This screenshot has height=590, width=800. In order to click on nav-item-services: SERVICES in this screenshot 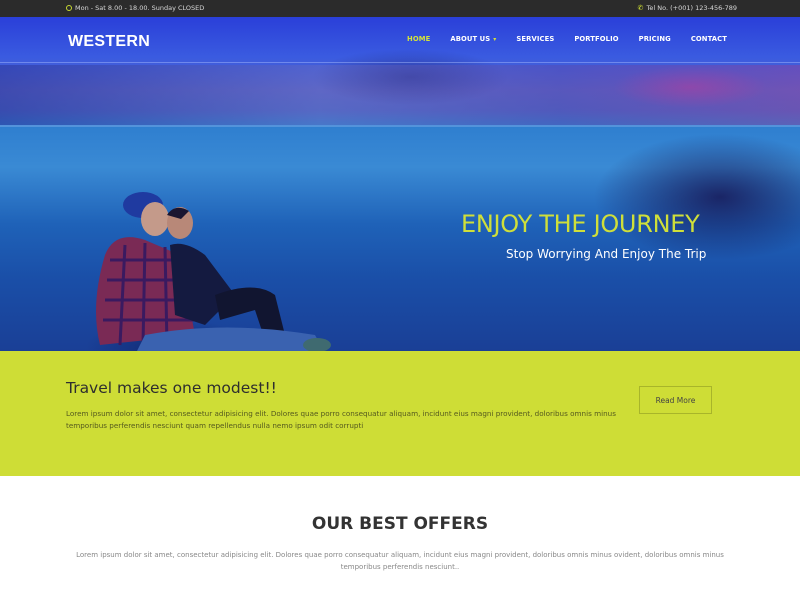, I will do `click(535, 39)`.